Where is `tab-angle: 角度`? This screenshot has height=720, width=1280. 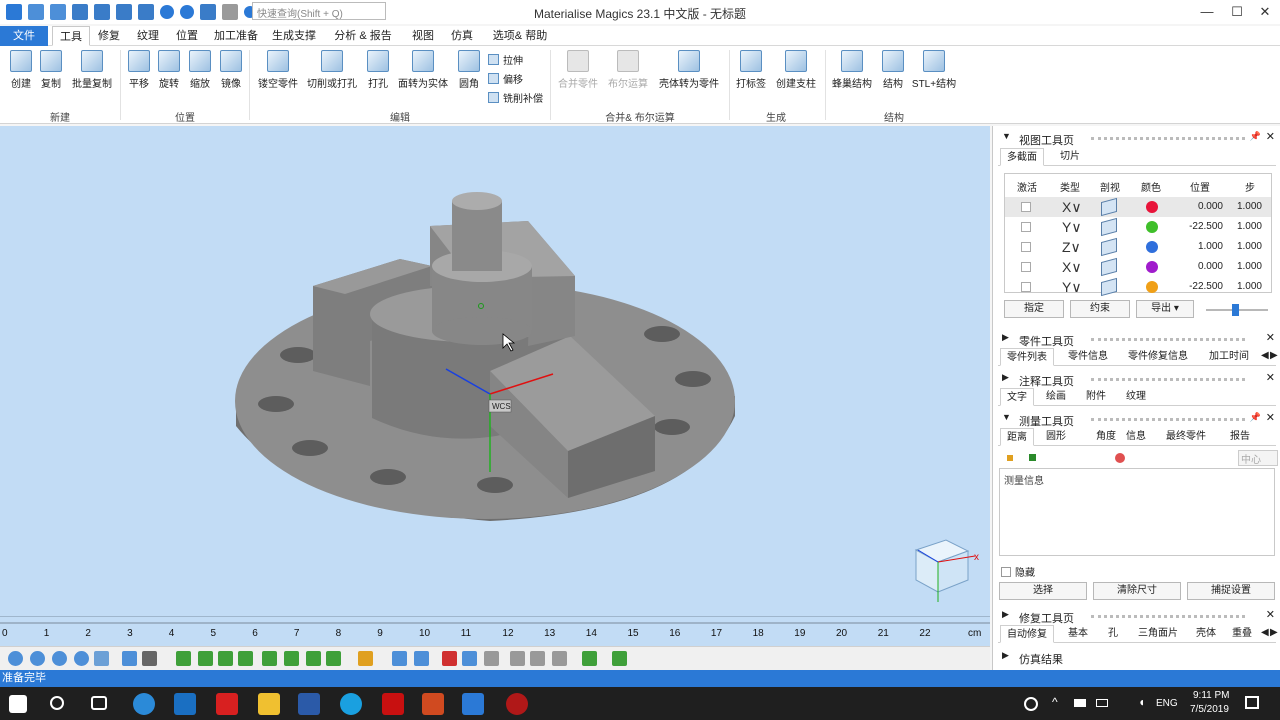
tab-angle: 角度 is located at coordinates (1106, 437).